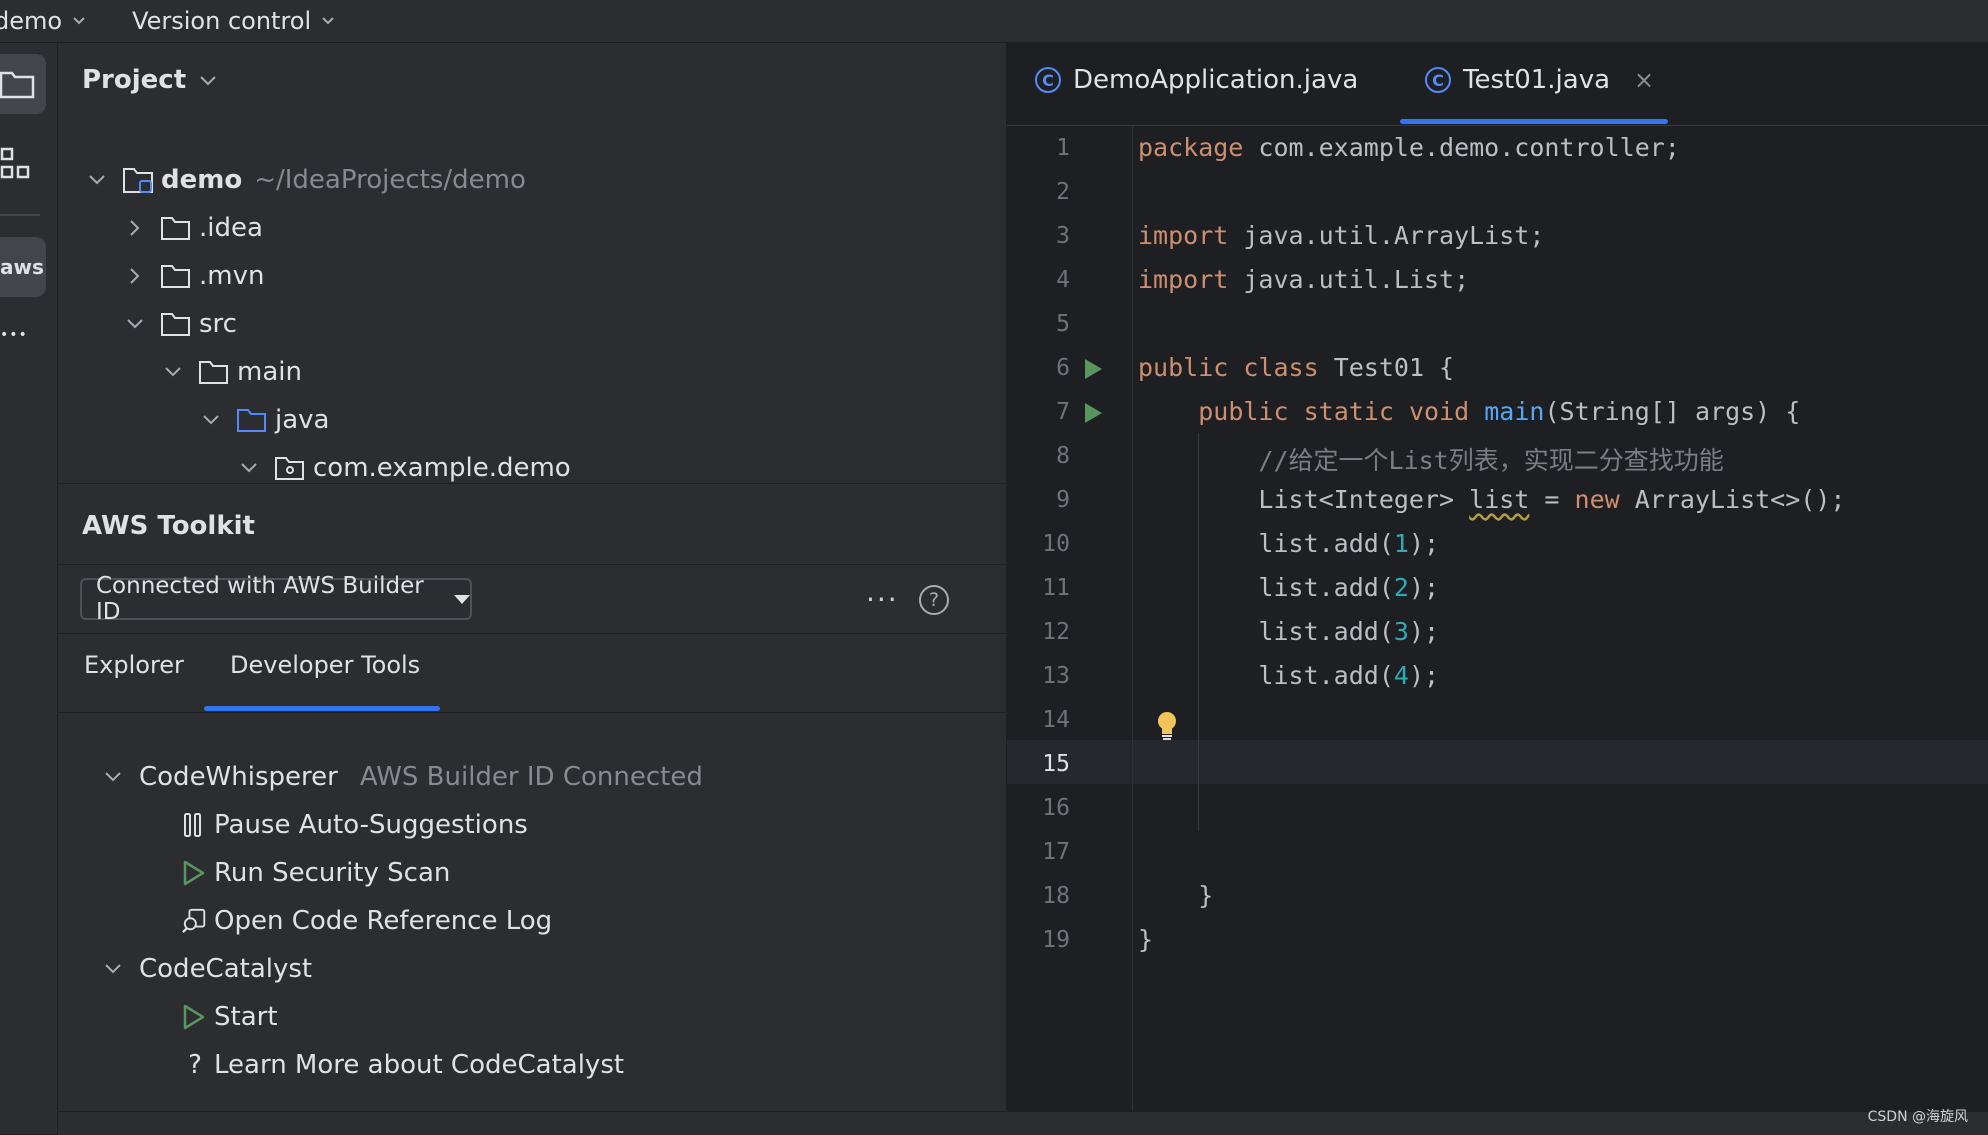  Describe the element at coordinates (1386, 367) in the screenshot. I see `code-text: Test01 {` at that location.